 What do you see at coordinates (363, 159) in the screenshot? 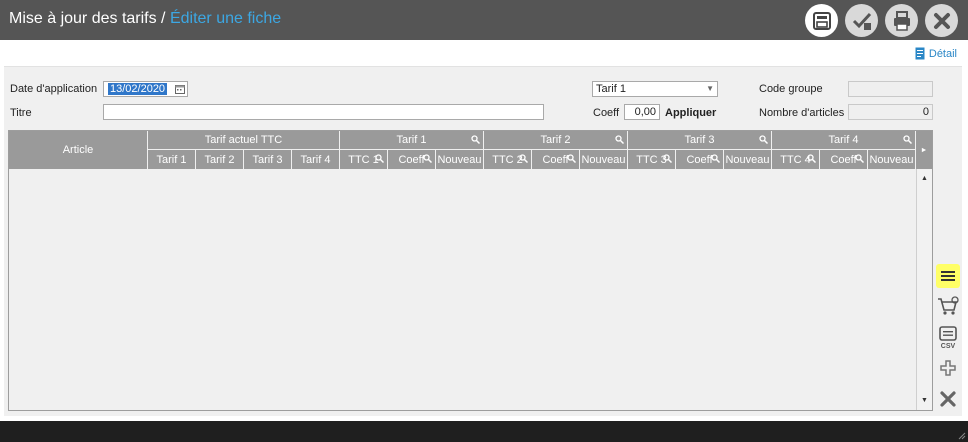
I see `subheader-ttc-1: TTC 1` at bounding box center [363, 159].